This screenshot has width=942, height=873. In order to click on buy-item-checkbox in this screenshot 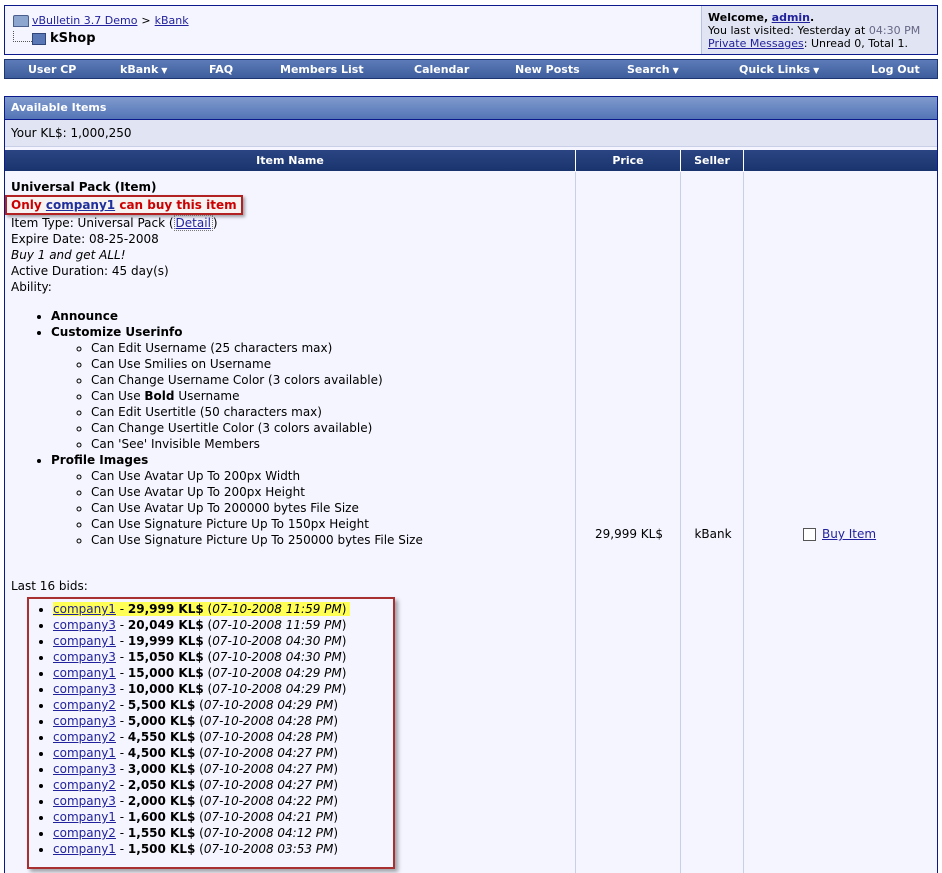, I will do `click(809, 534)`.